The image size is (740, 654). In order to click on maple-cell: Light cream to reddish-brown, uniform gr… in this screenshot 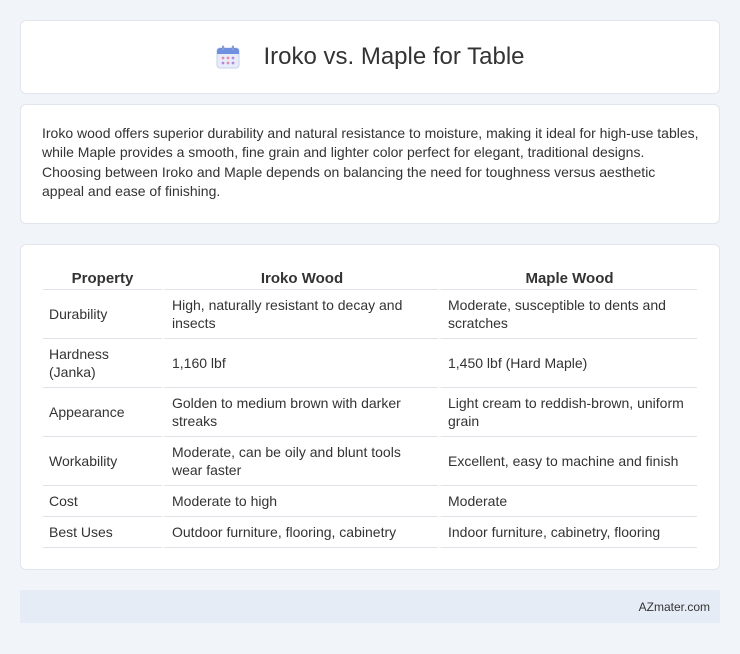, I will do `click(567, 412)`.